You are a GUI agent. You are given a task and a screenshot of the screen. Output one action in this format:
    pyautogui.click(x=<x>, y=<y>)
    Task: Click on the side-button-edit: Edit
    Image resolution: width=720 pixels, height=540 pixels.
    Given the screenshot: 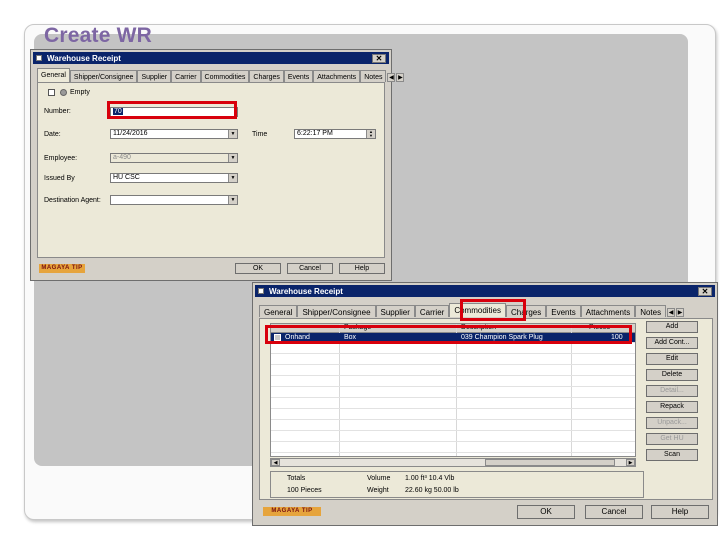 What is the action you would take?
    pyautogui.click(x=672, y=359)
    